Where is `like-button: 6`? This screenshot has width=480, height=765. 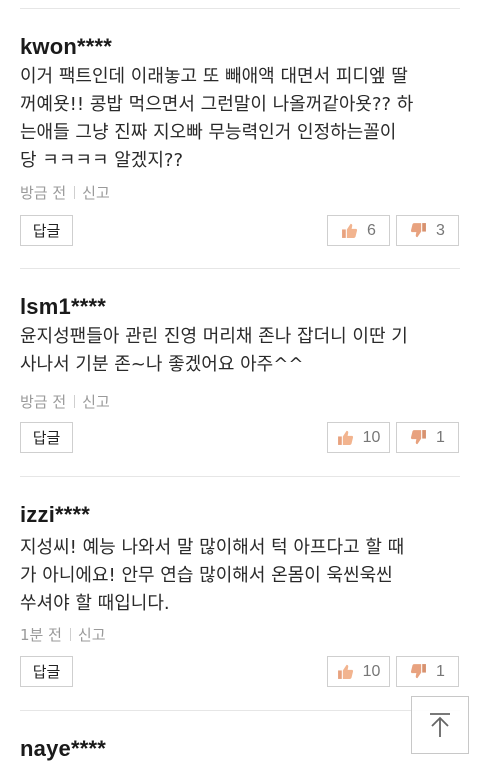 like-button: 6 is located at coordinates (358, 230).